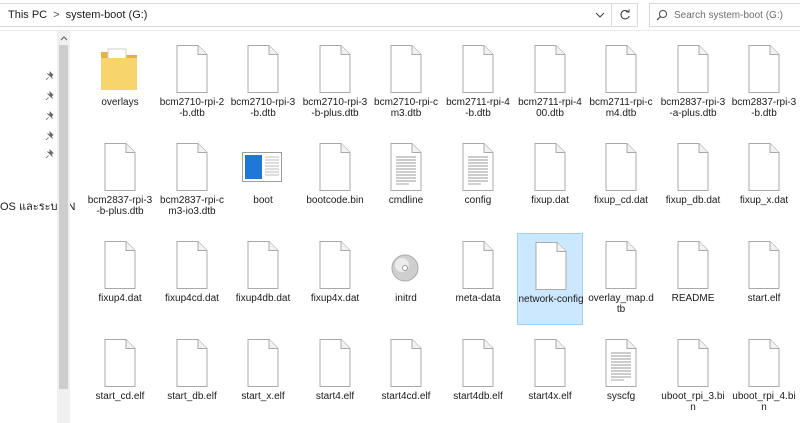  I want to click on file-item: fixup4x.dat, so click(335, 279).